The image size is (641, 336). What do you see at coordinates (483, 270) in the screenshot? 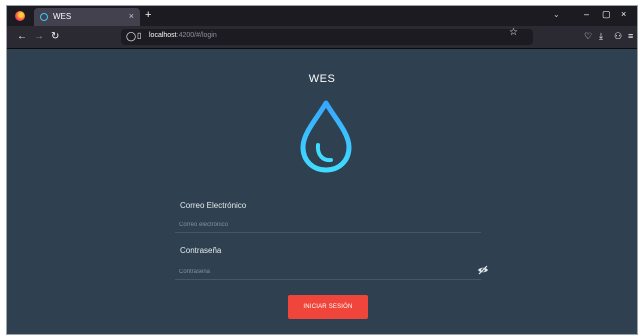
I see `eye-slash-icon` at bounding box center [483, 270].